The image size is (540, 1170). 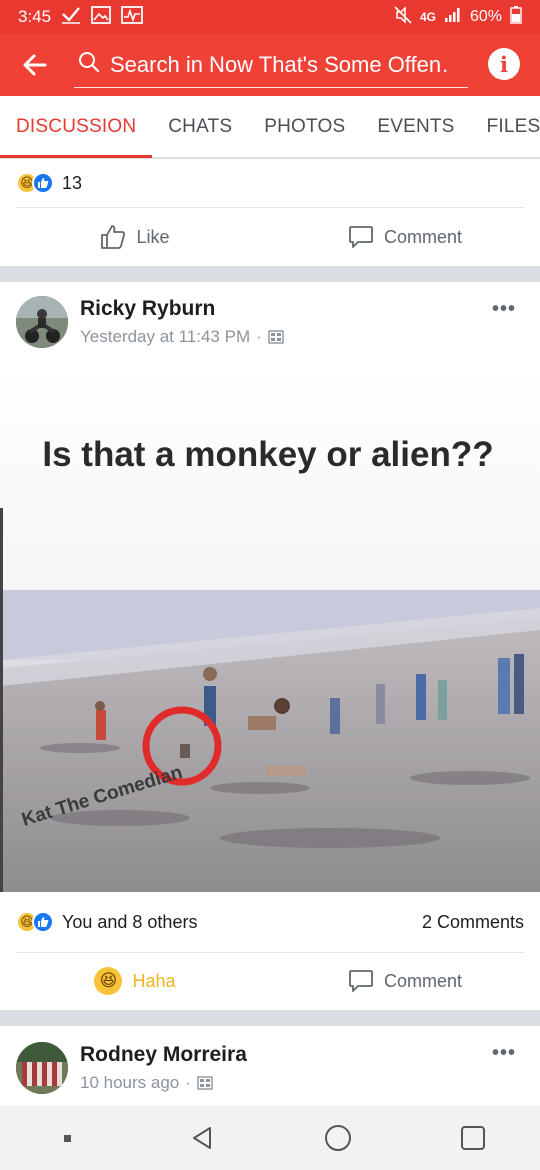 I want to click on signal-icon, so click(x=453, y=17).